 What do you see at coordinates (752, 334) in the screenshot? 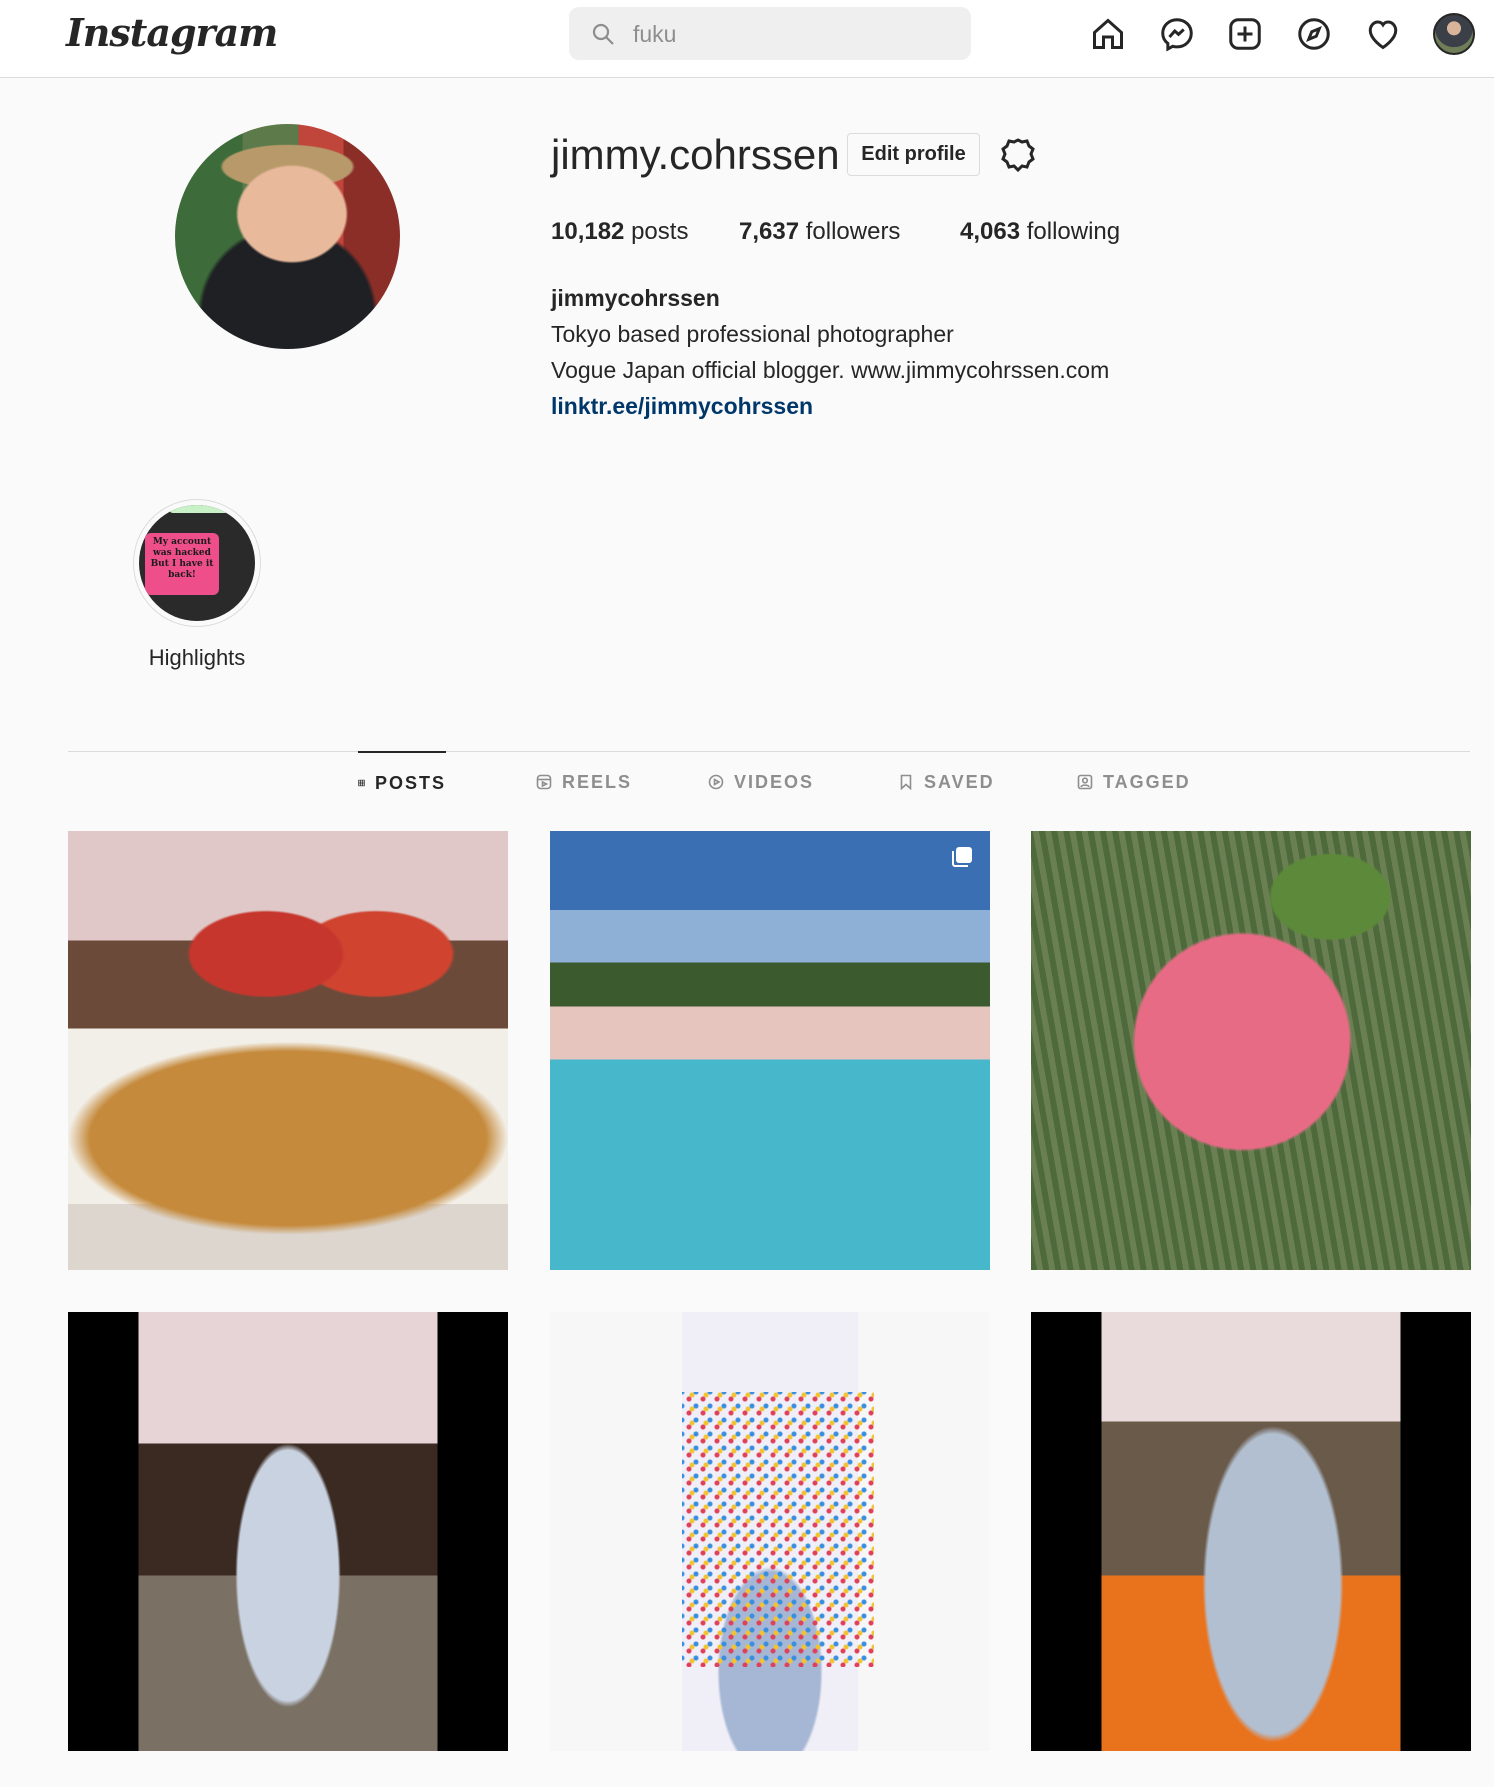
I see `bio-line: Tokyo based professional photographer` at bounding box center [752, 334].